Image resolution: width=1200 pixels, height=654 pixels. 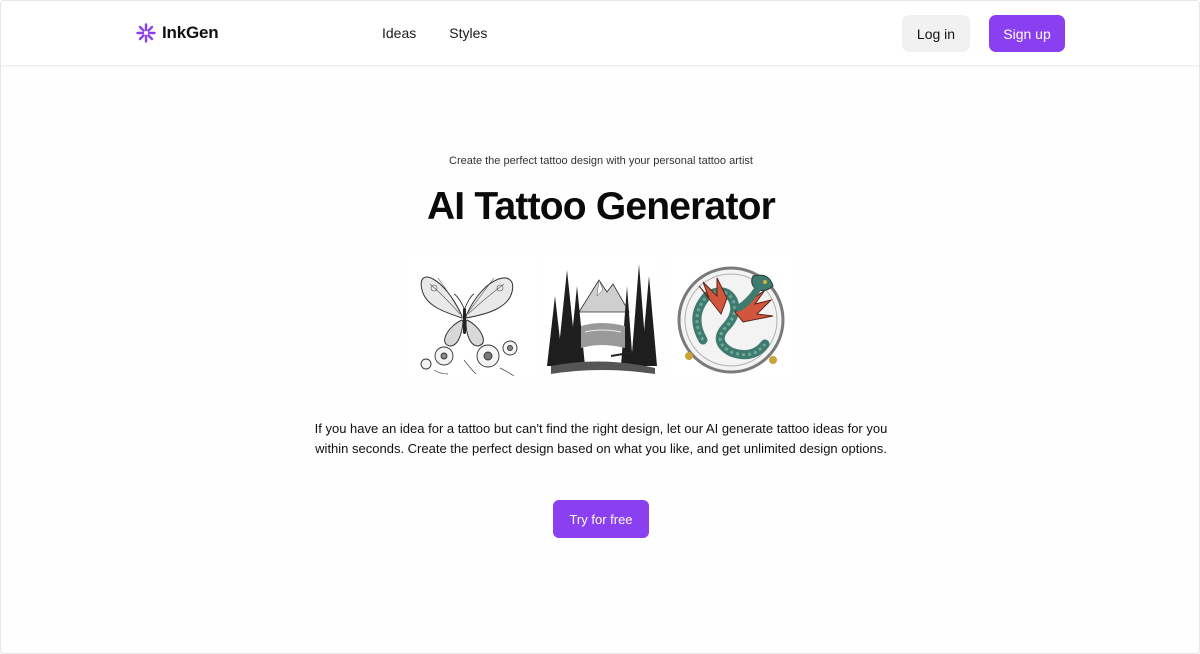 I want to click on forest-mountain-tattoo-image, so click(x=601, y=319).